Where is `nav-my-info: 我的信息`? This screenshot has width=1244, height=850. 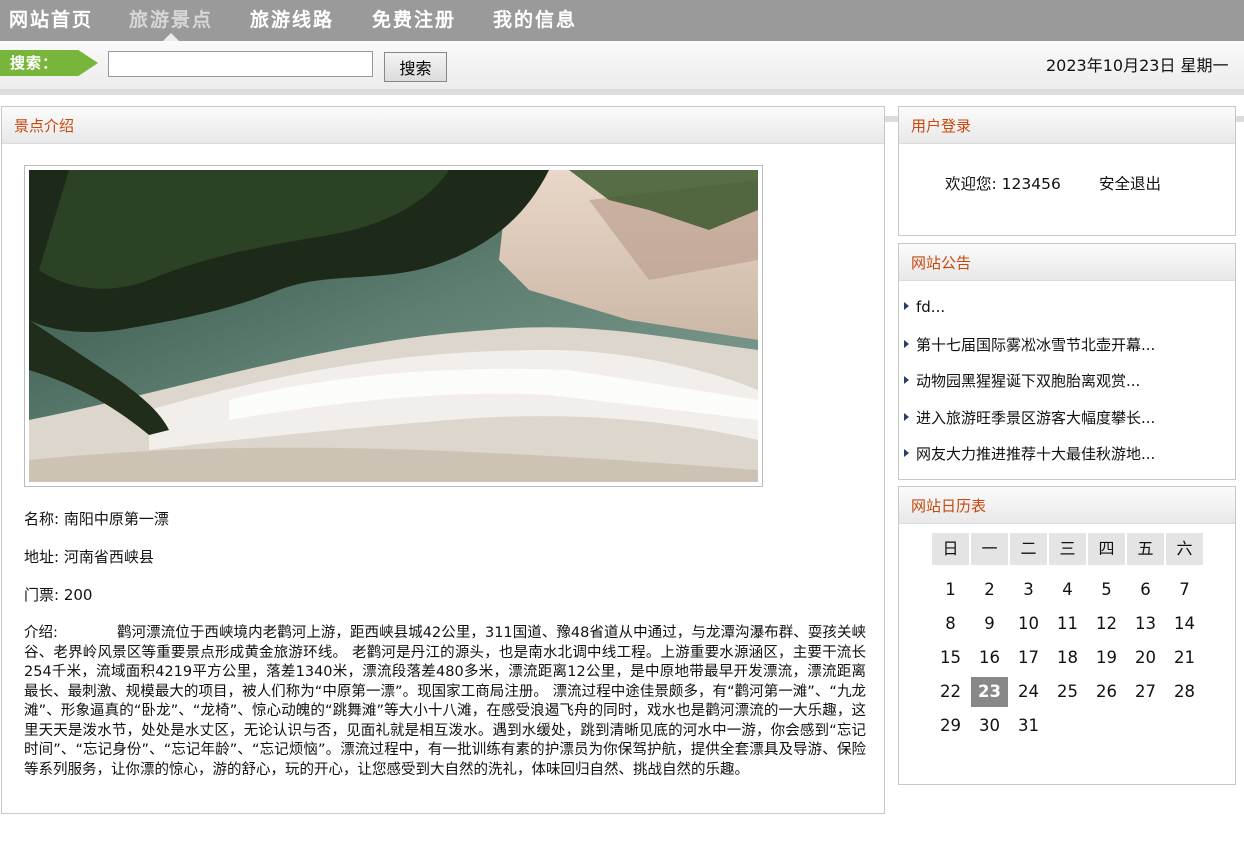
nav-my-info: 我的信息 is located at coordinates (535, 20).